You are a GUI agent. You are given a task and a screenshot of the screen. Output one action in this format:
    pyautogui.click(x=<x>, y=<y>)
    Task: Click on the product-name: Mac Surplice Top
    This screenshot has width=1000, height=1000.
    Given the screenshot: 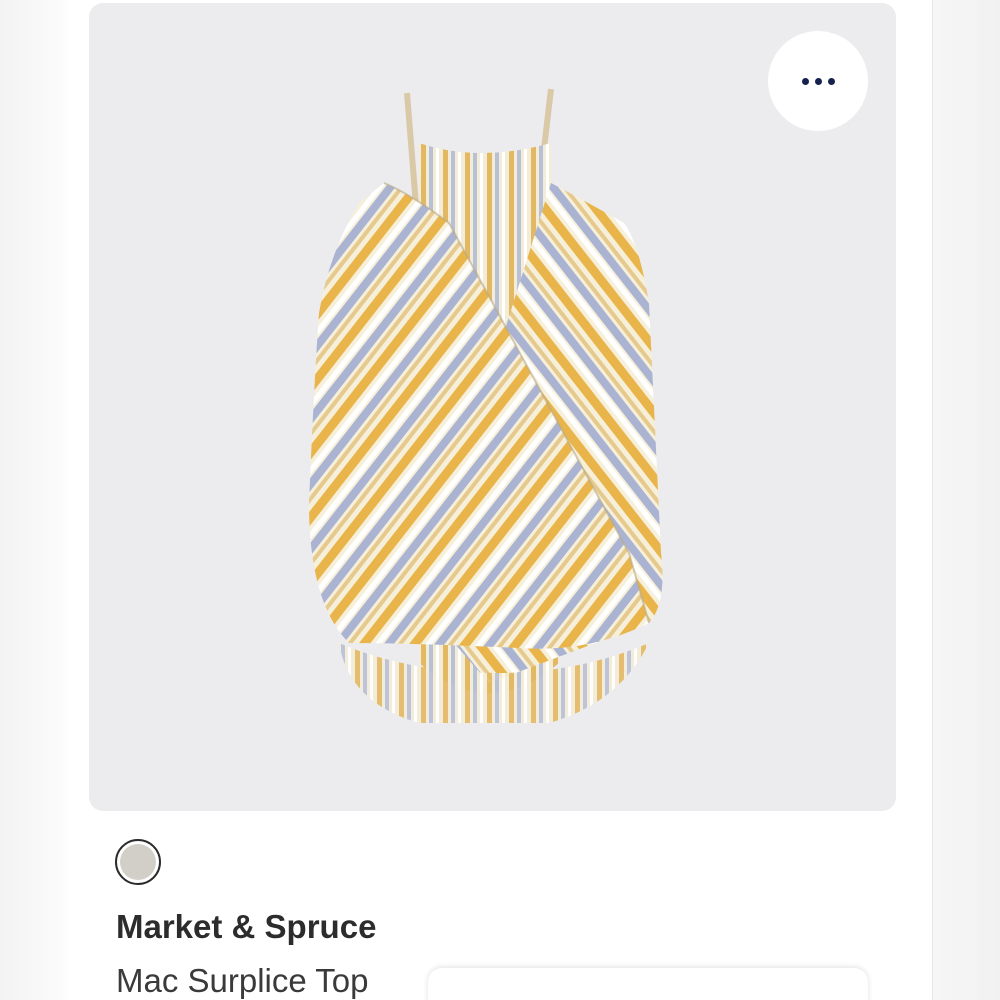 What is the action you would take?
    pyautogui.click(x=242, y=981)
    